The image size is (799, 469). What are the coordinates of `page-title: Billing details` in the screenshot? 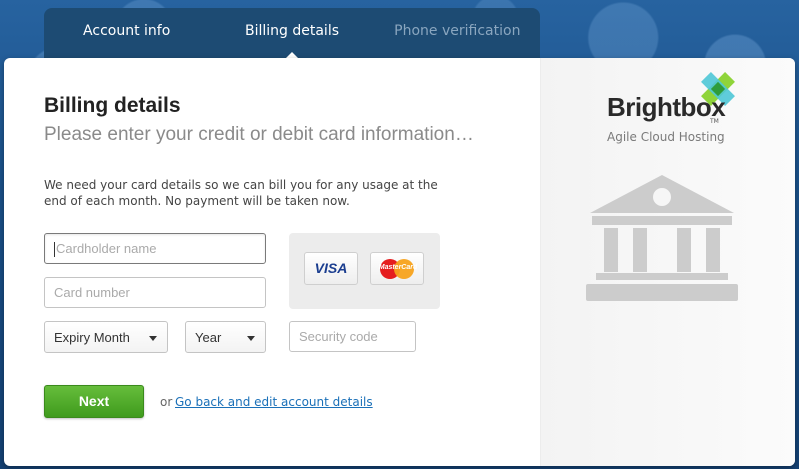 It's located at (112, 105).